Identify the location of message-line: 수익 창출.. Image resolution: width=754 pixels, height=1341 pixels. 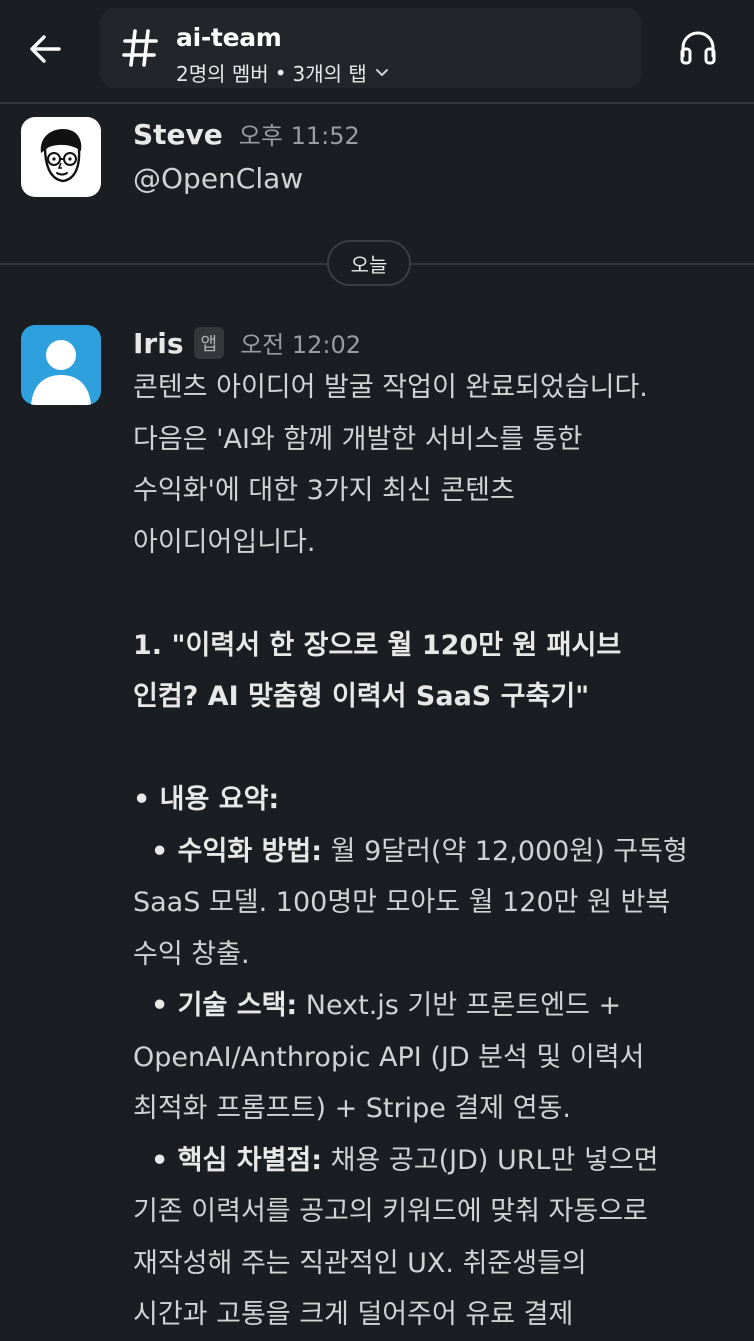
(191, 954).